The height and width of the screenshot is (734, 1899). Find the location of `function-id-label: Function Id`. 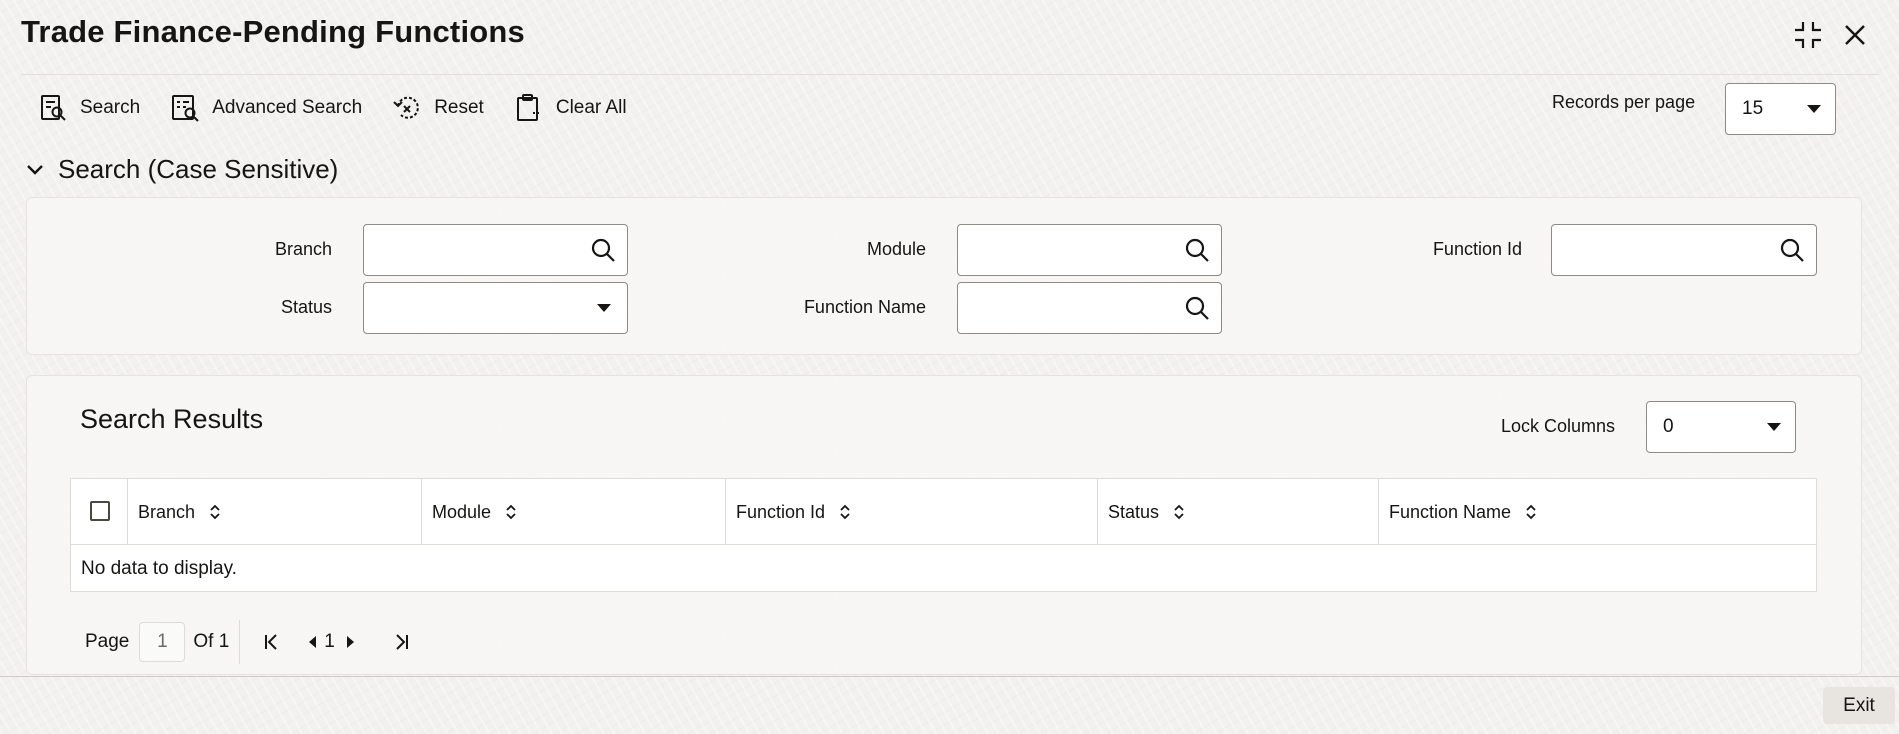

function-id-label: Function Id is located at coordinates (1477, 249).